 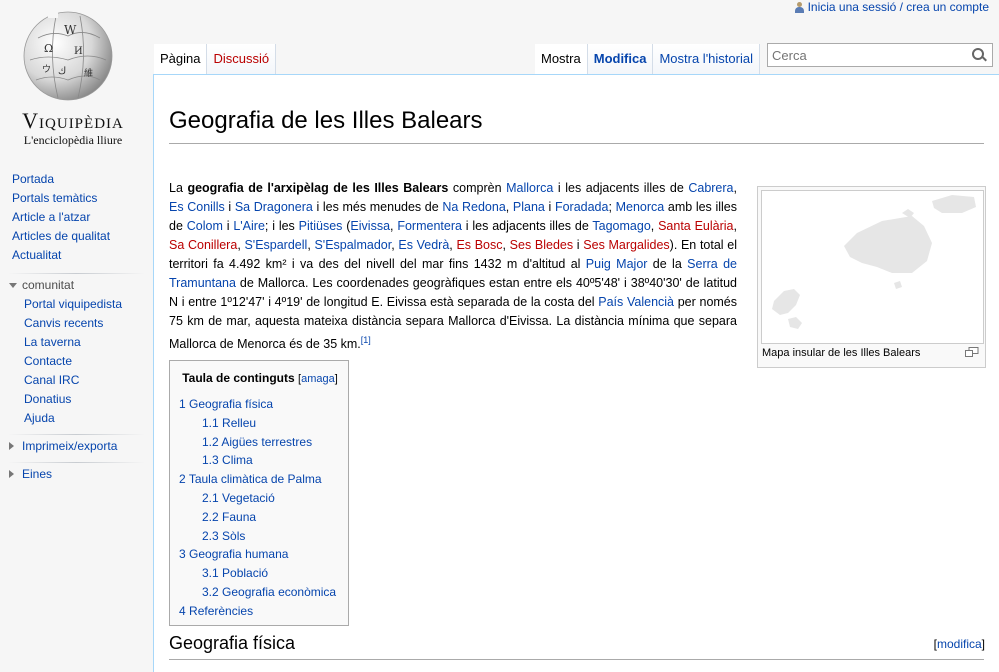 What do you see at coordinates (63, 323) in the screenshot?
I see `sidebar-item-recent-changes: Canvis recents` at bounding box center [63, 323].